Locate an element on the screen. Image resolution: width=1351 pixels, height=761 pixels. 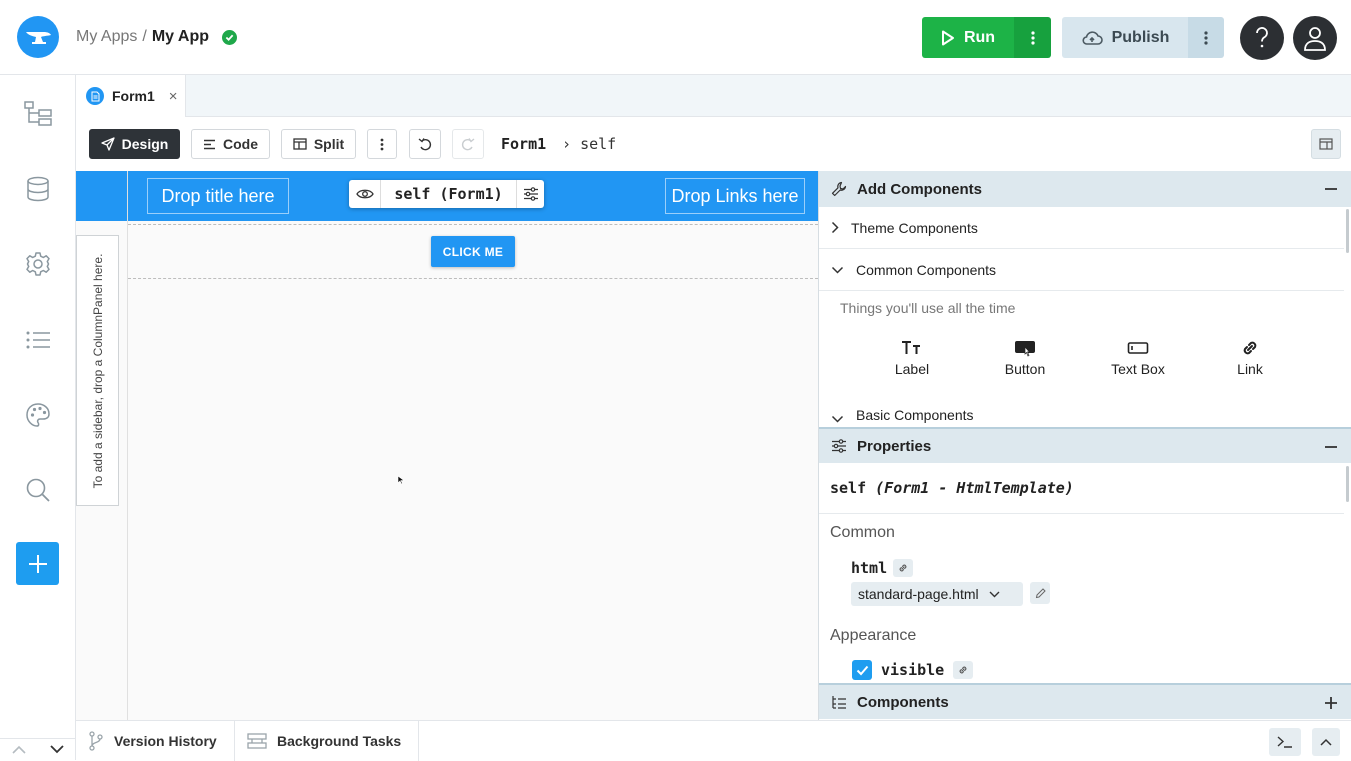
add-feature-button is located at coordinates (37, 563).